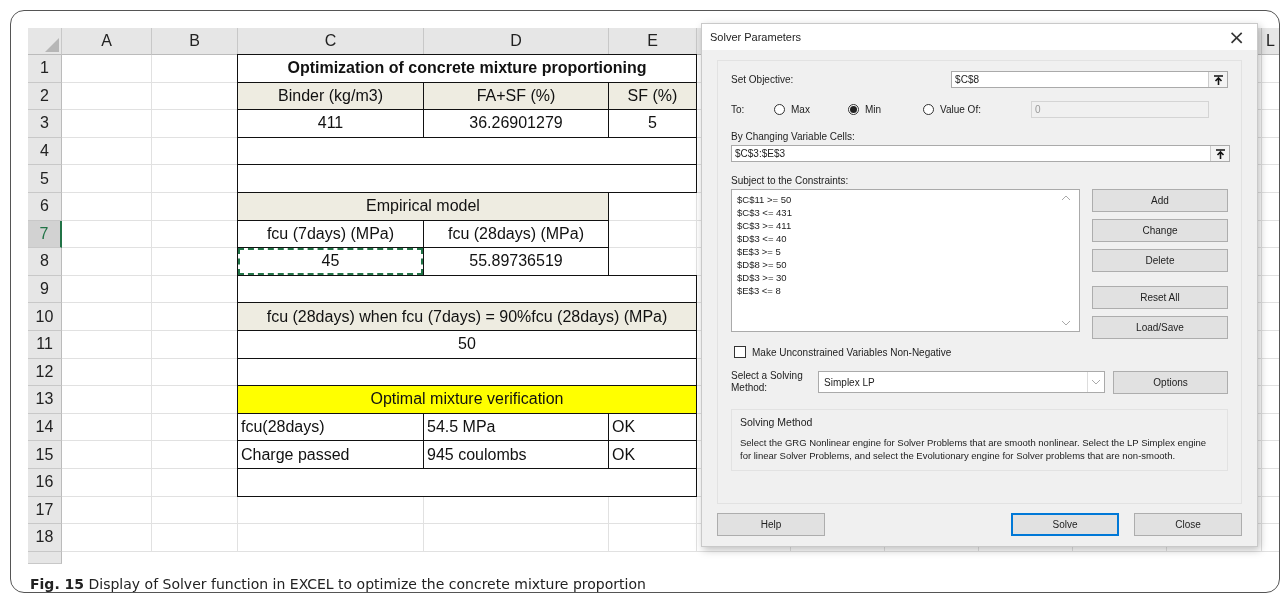  What do you see at coordinates (467, 344) in the screenshot?
I see `table-cell: 50` at bounding box center [467, 344].